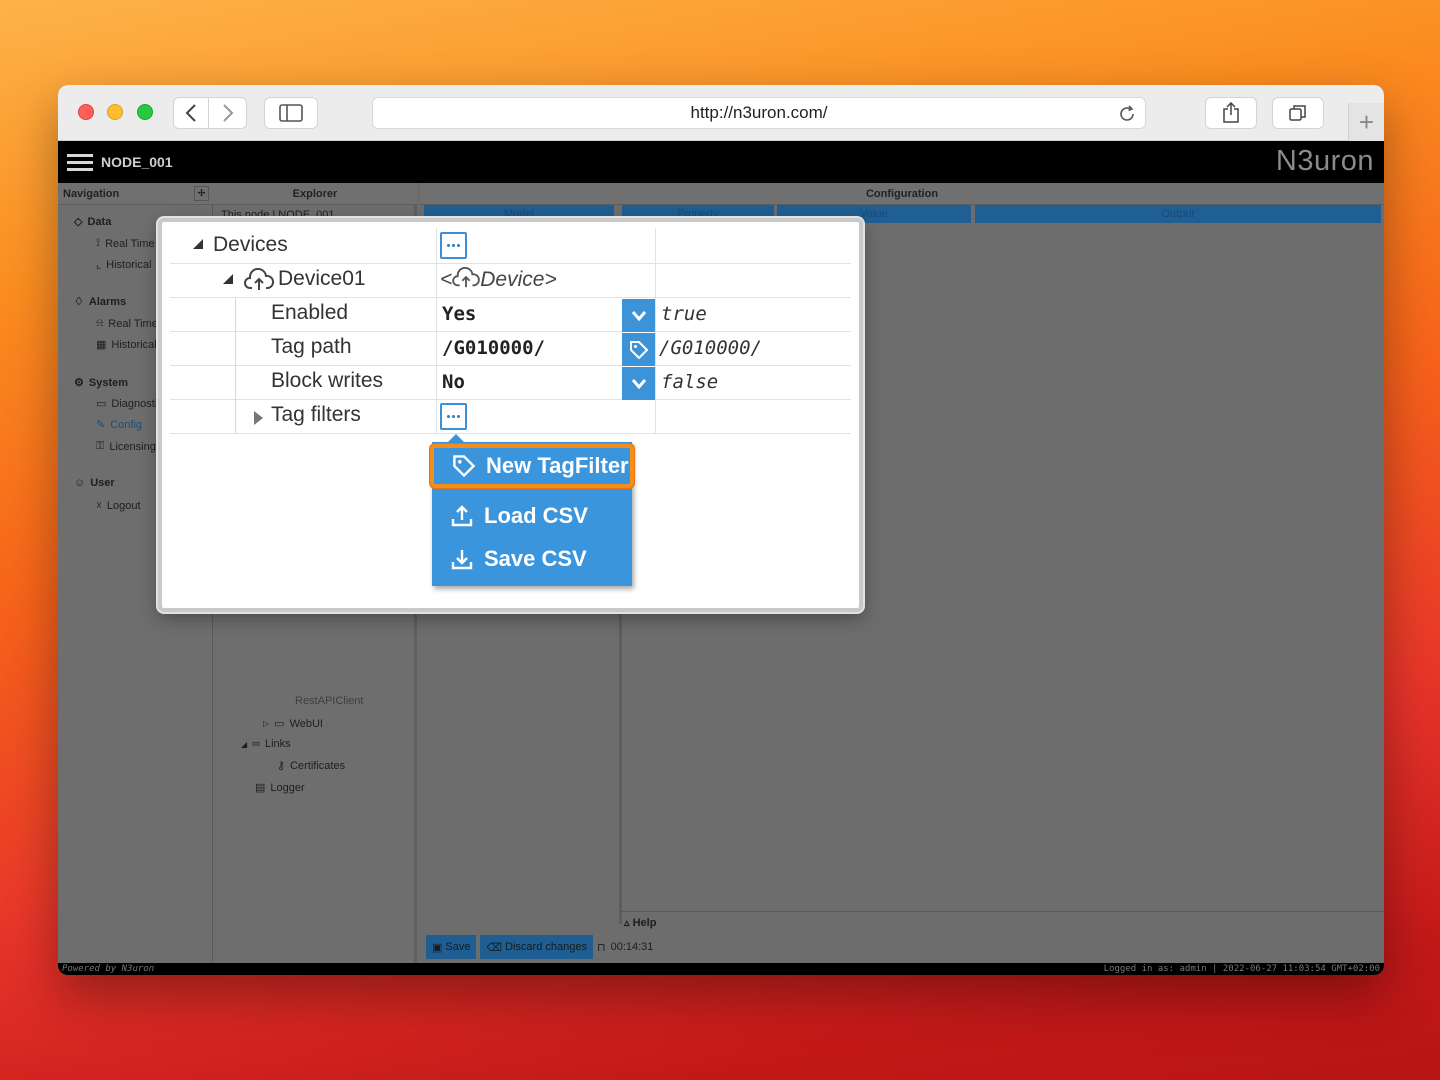  Describe the element at coordinates (127, 323) in the screenshot. I see `nav-item-alarms-realtime: ⍾ Real Time` at that location.